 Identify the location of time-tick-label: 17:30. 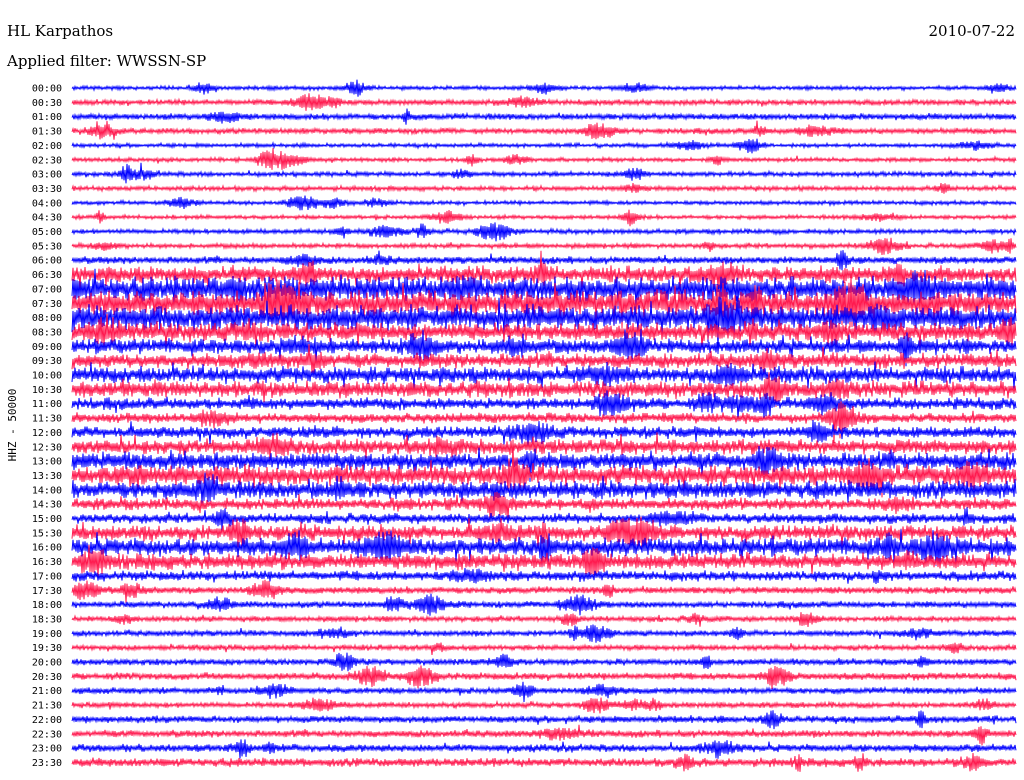
(47, 591).